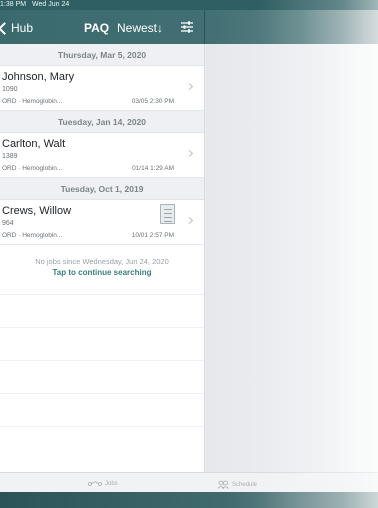 The image size is (378, 508). I want to click on tab-schedule: Schedule, so click(237, 484).